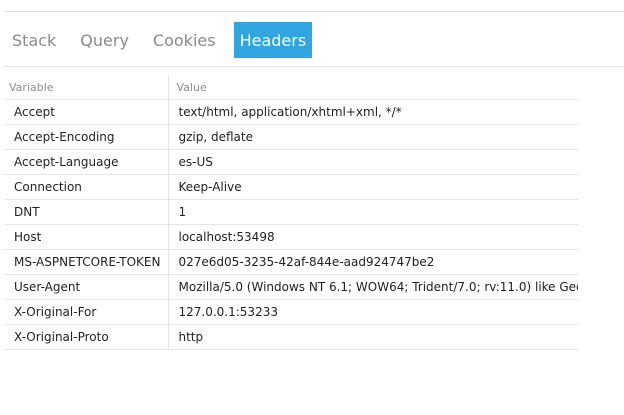 The width and height of the screenshot is (624, 415). What do you see at coordinates (373, 312) in the screenshot?
I see `value-cell: 127.0.0.1:53233` at bounding box center [373, 312].